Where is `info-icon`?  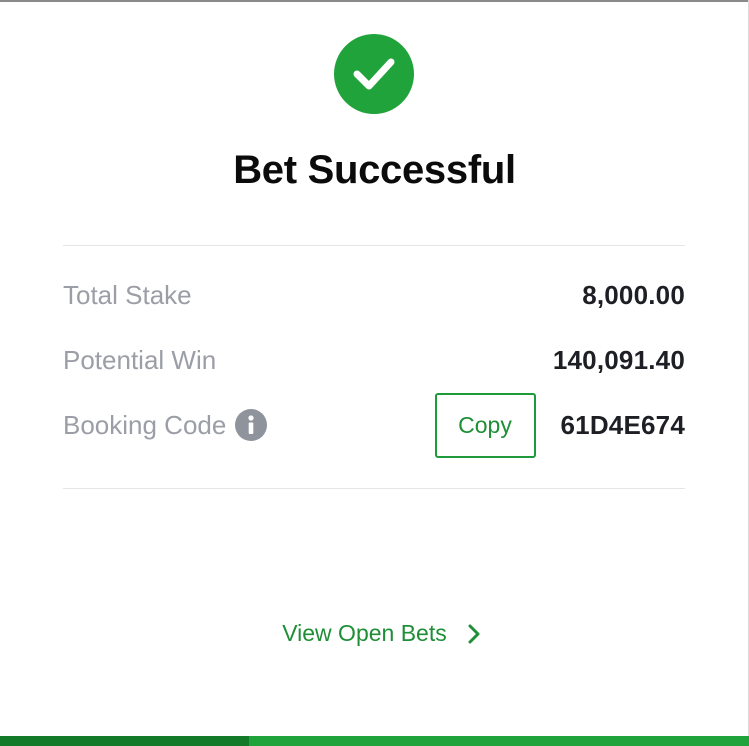
info-icon is located at coordinates (251, 425).